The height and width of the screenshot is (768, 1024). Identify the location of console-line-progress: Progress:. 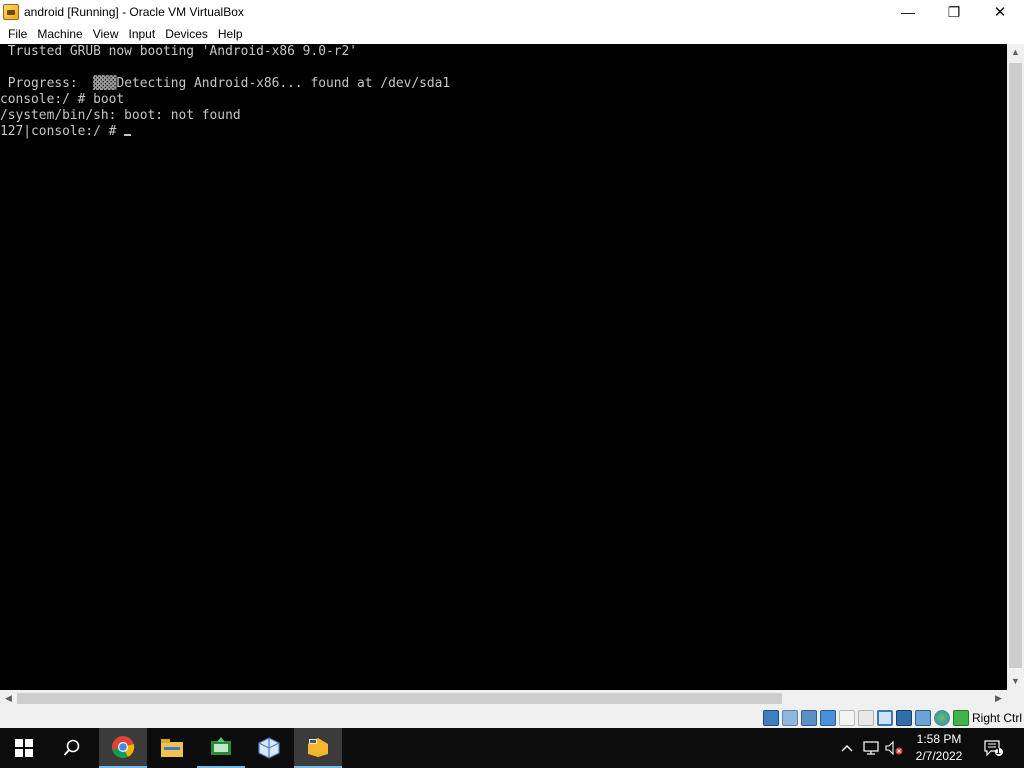
(47, 83).